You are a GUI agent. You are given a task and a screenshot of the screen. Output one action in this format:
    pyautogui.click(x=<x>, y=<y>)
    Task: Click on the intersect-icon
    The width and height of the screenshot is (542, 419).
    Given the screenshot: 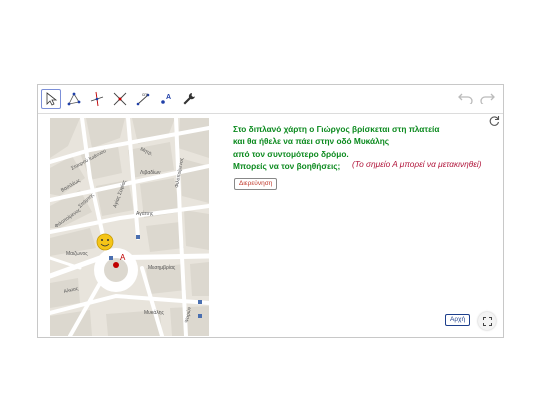 What is the action you would take?
    pyautogui.click(x=120, y=99)
    